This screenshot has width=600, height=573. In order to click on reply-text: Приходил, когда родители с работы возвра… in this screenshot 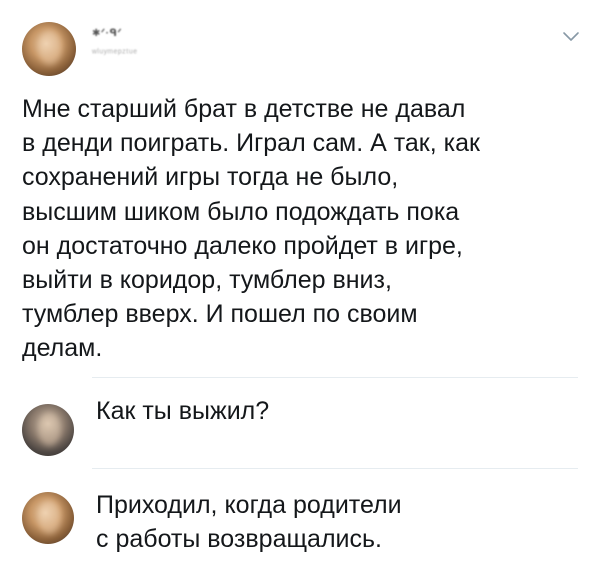, I will do `click(249, 522)`.